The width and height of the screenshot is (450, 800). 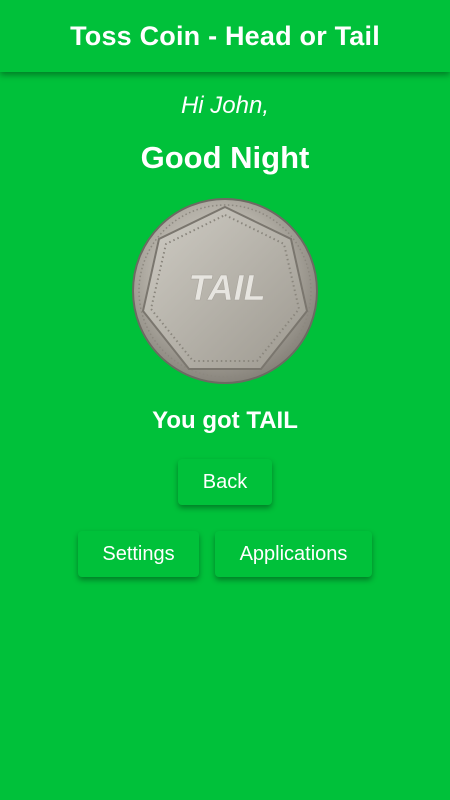 I want to click on settings-button: Settings, so click(x=138, y=554).